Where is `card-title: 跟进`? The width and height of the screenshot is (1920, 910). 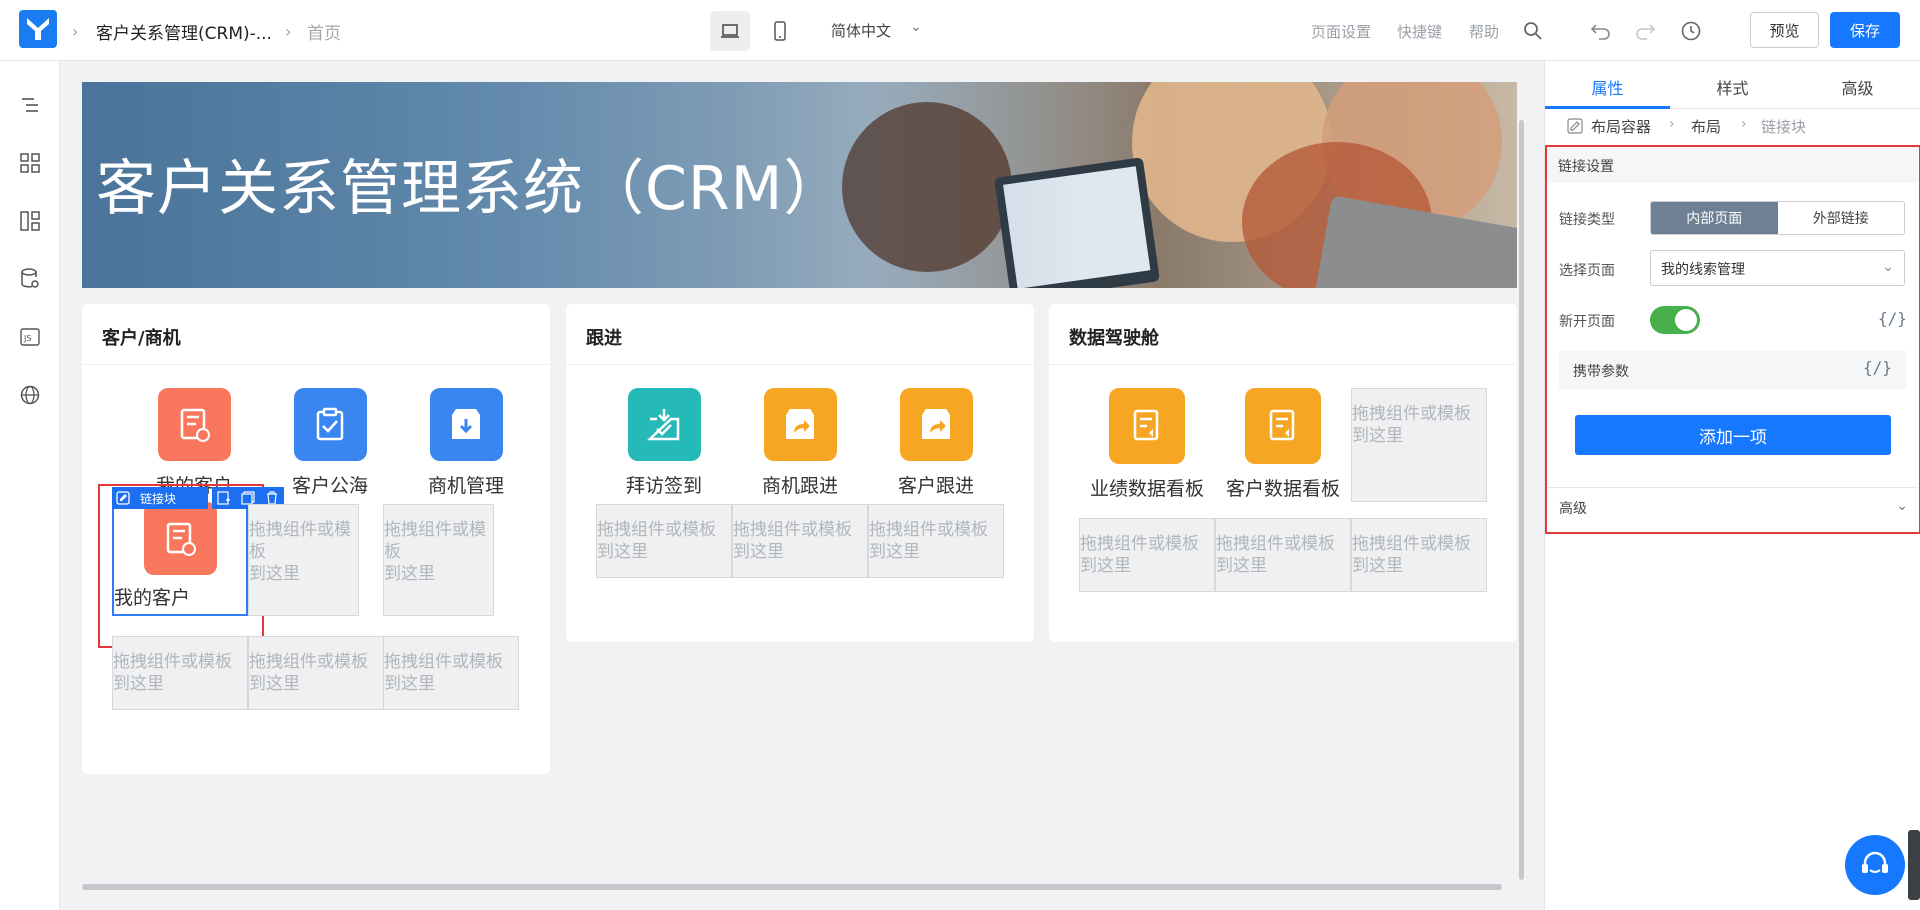
card-title: 跟进 is located at coordinates (604, 338).